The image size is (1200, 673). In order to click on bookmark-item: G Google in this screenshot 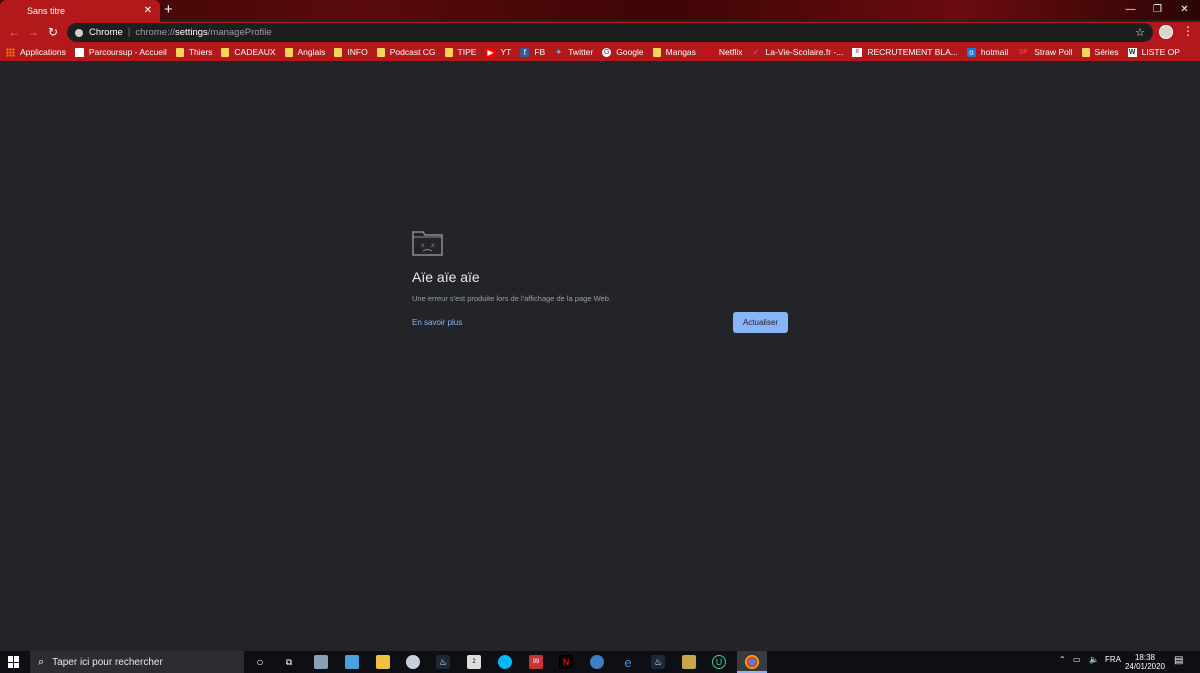, I will do `click(623, 52)`.